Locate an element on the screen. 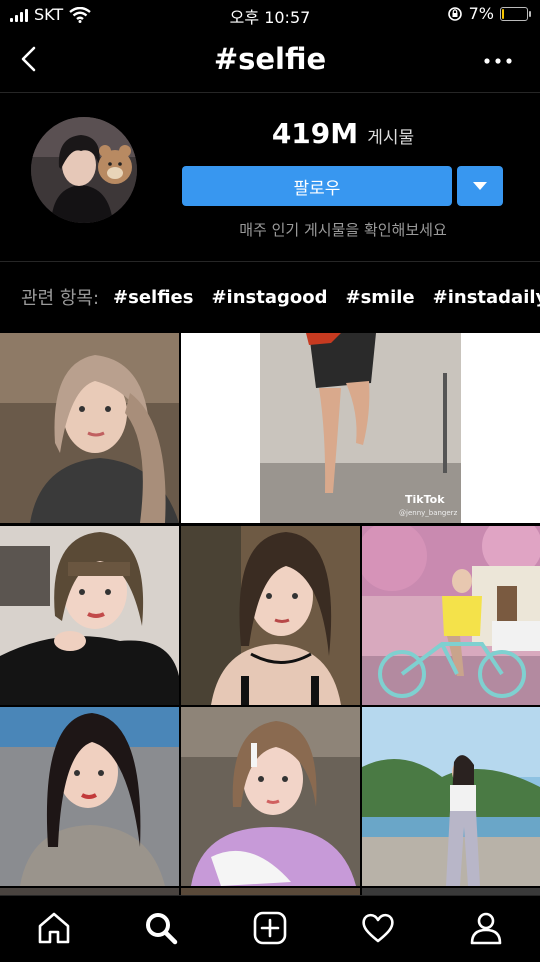 The image size is (540, 962). tiktok-watermark: TikTok is located at coordinates (425, 499).